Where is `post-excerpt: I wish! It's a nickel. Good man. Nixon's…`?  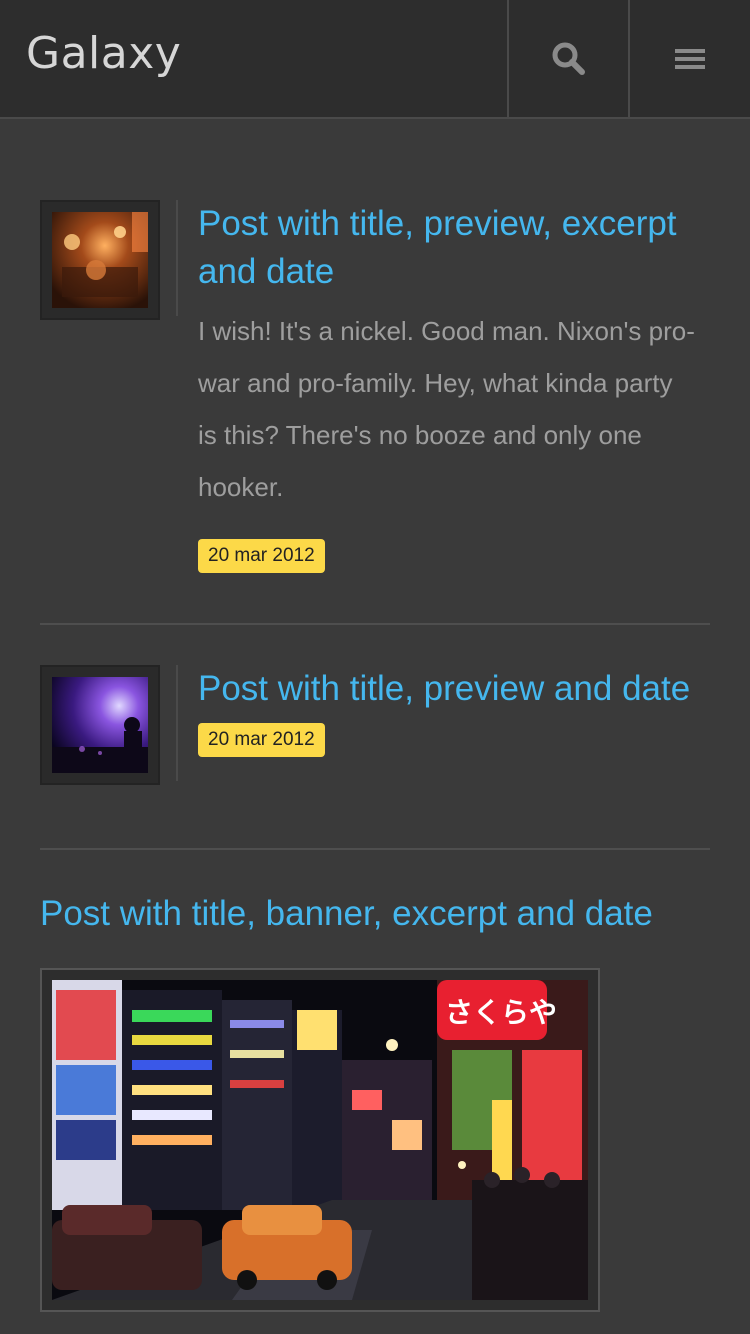 post-excerpt: I wish! It's a nickel. Good man. Nixon's… is located at coordinates (446, 409).